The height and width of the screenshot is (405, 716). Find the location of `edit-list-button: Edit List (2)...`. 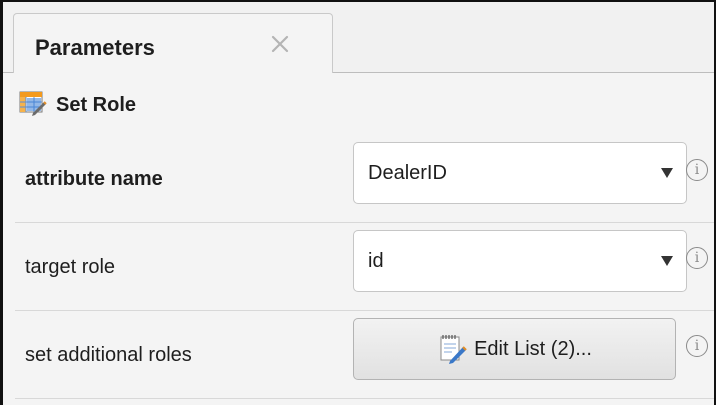

edit-list-button: Edit List (2)... is located at coordinates (514, 349).